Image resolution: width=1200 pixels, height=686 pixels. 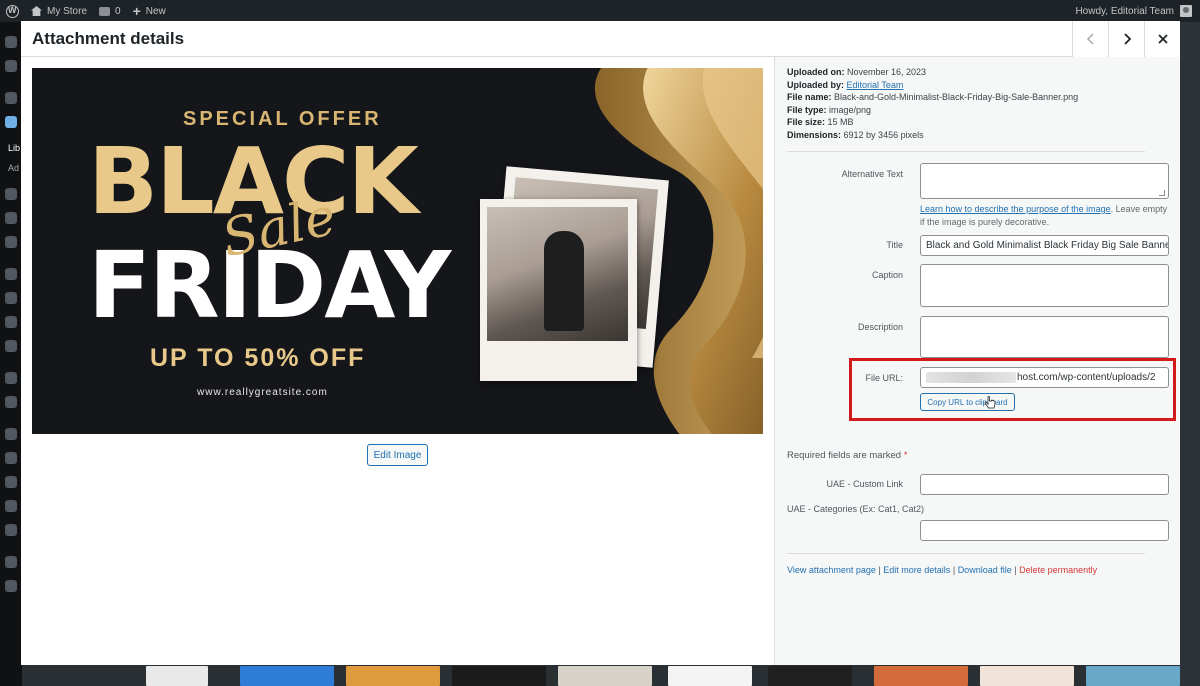 What do you see at coordinates (600, 39) in the screenshot?
I see `modal-header: Attachment details` at bounding box center [600, 39].